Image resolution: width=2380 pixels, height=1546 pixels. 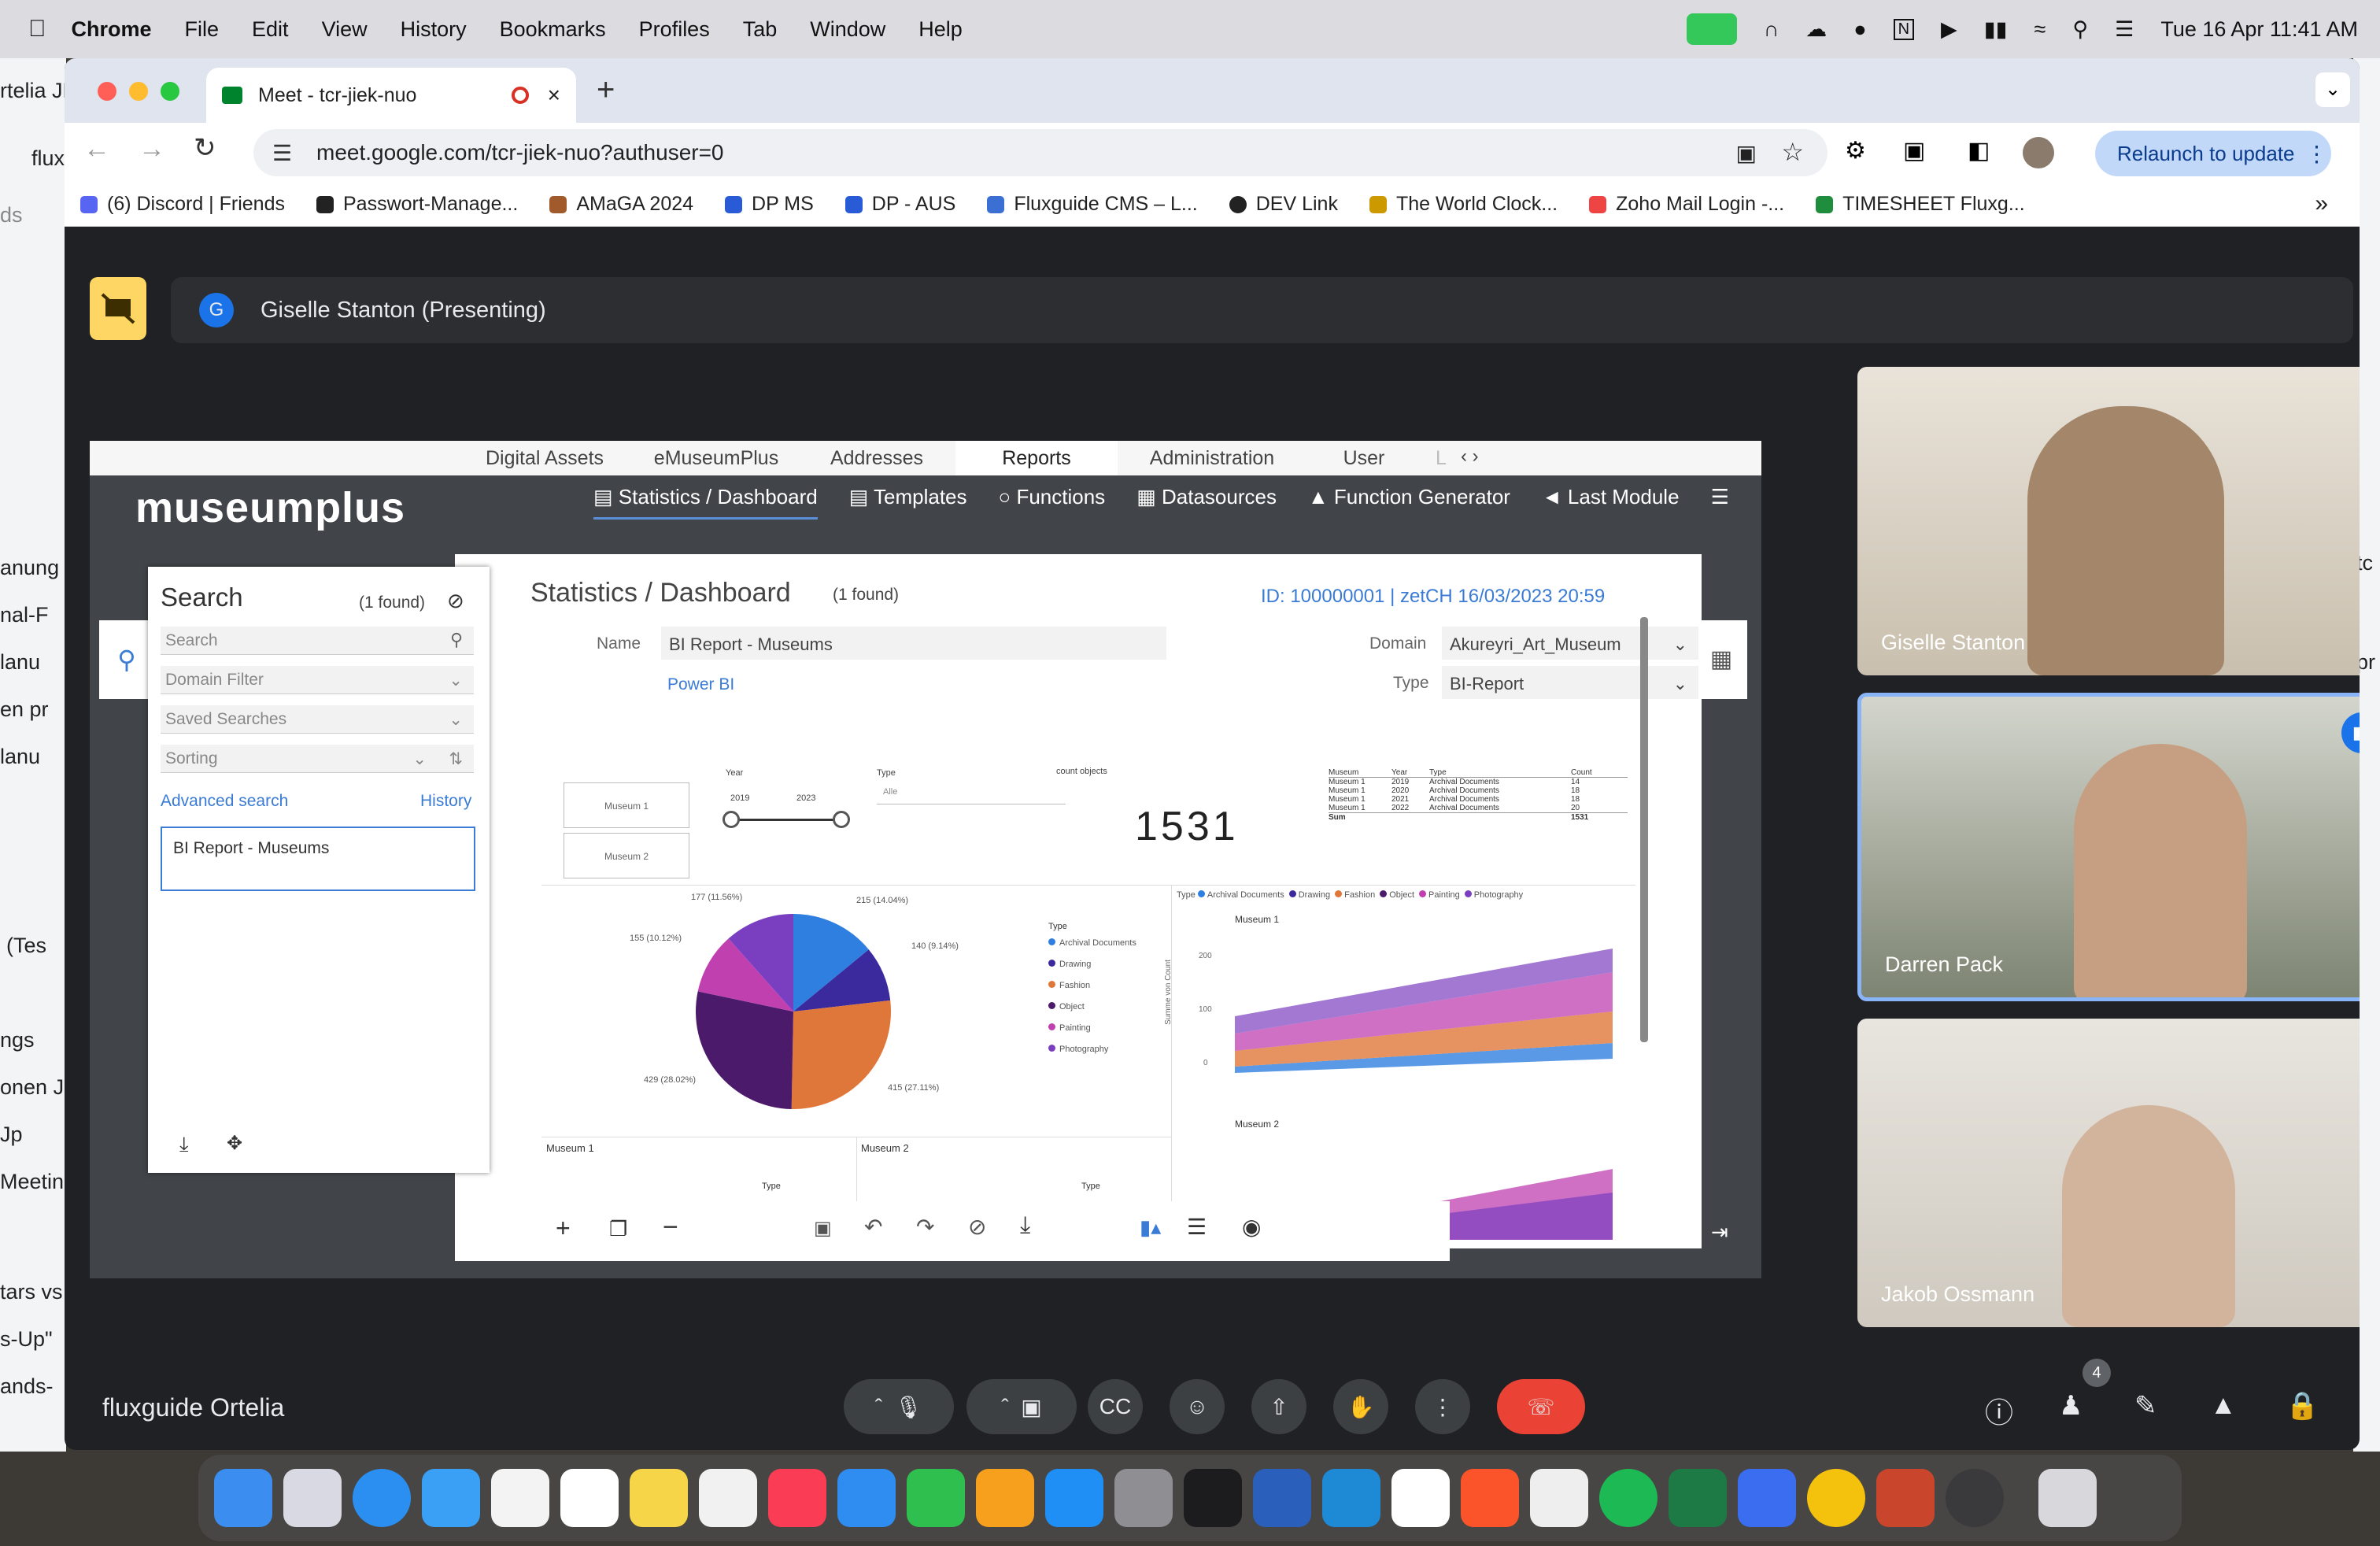 I want to click on relaunch-button: Relaunch to update ⋮, so click(x=2213, y=153).